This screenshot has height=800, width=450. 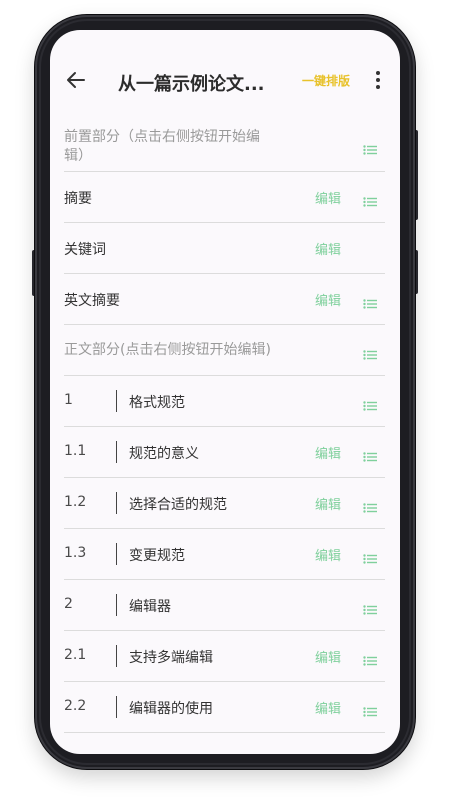 What do you see at coordinates (224, 248) in the screenshot?
I see `list-item: 关键词 编辑` at bounding box center [224, 248].